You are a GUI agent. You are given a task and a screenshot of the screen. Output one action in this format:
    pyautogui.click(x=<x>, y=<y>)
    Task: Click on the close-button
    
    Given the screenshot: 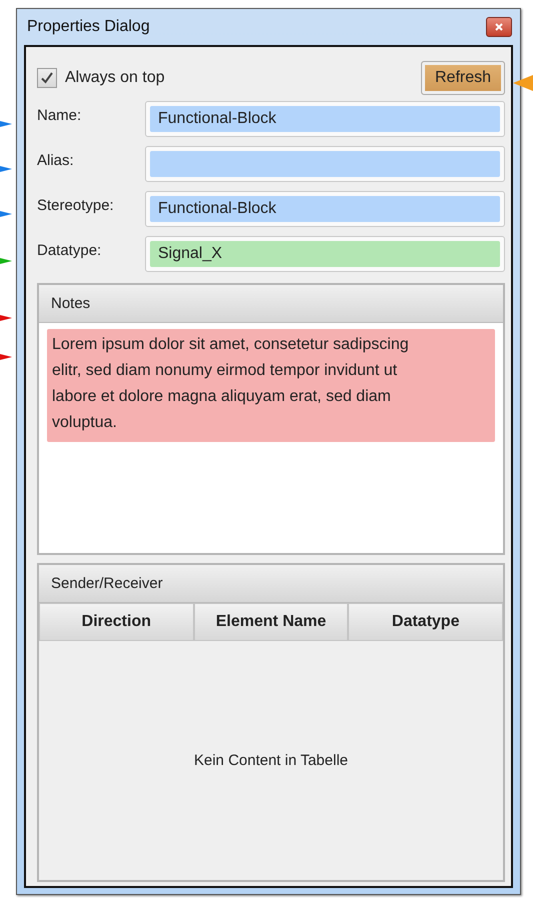 What is the action you would take?
    pyautogui.click(x=499, y=27)
    